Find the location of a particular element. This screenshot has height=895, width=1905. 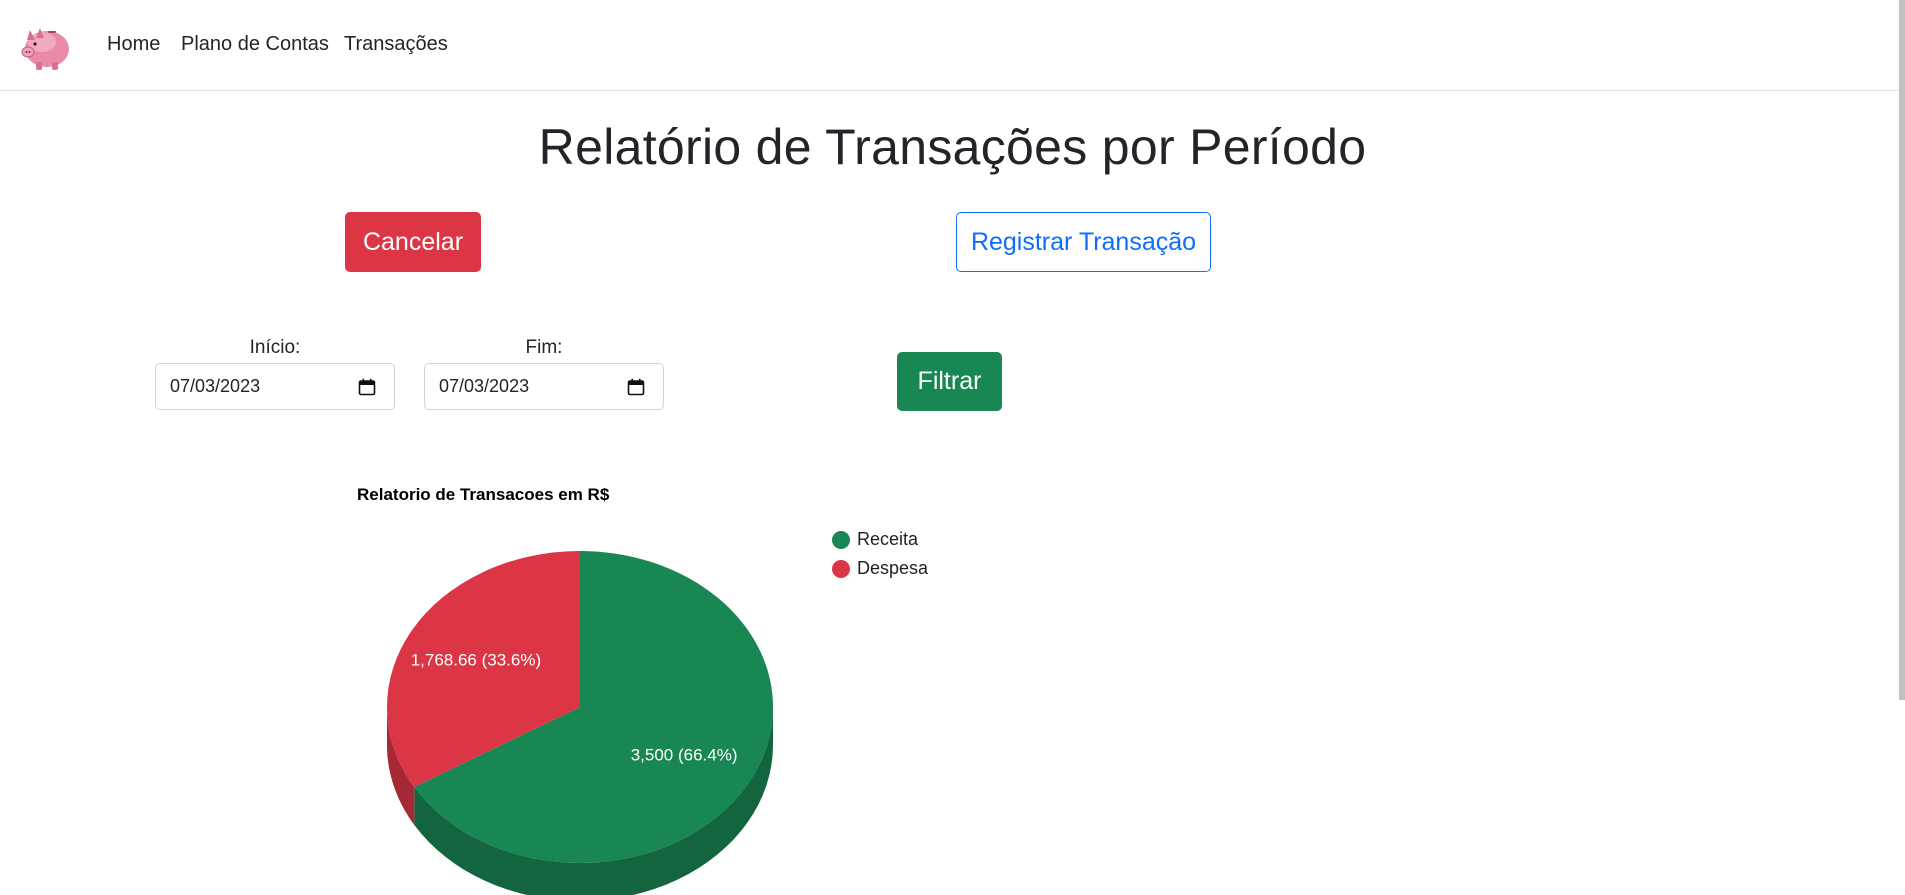

legend-item-despesa: Despesa is located at coordinates (880, 568).